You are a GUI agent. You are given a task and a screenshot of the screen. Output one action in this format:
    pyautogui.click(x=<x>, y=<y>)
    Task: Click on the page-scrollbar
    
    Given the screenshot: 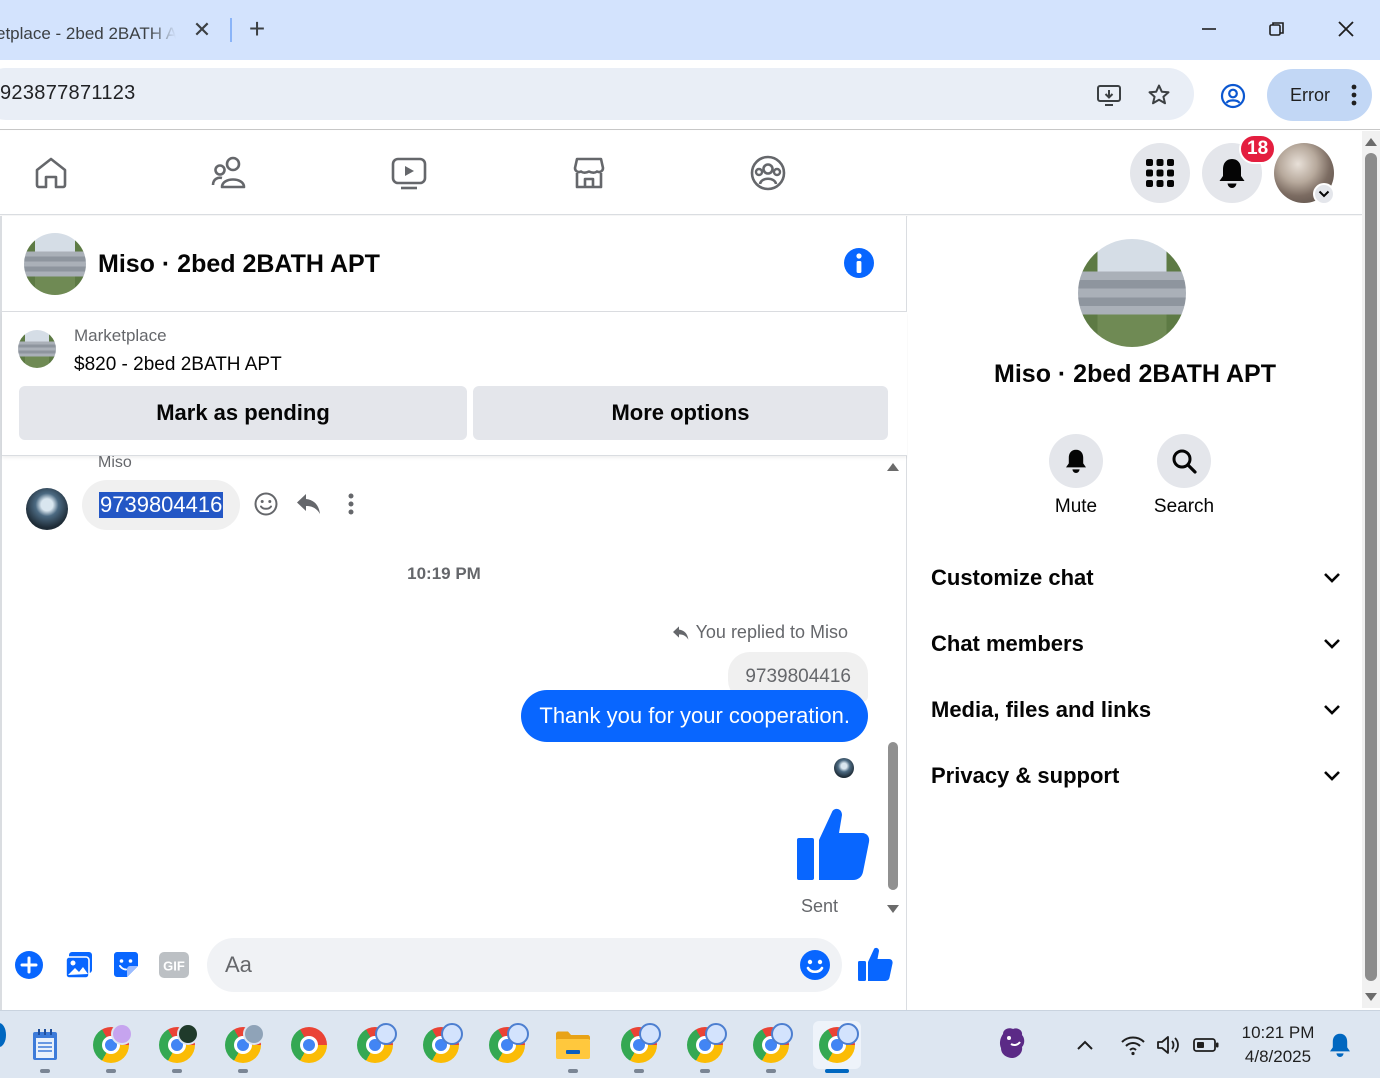 What is the action you would take?
    pyautogui.click(x=1371, y=569)
    